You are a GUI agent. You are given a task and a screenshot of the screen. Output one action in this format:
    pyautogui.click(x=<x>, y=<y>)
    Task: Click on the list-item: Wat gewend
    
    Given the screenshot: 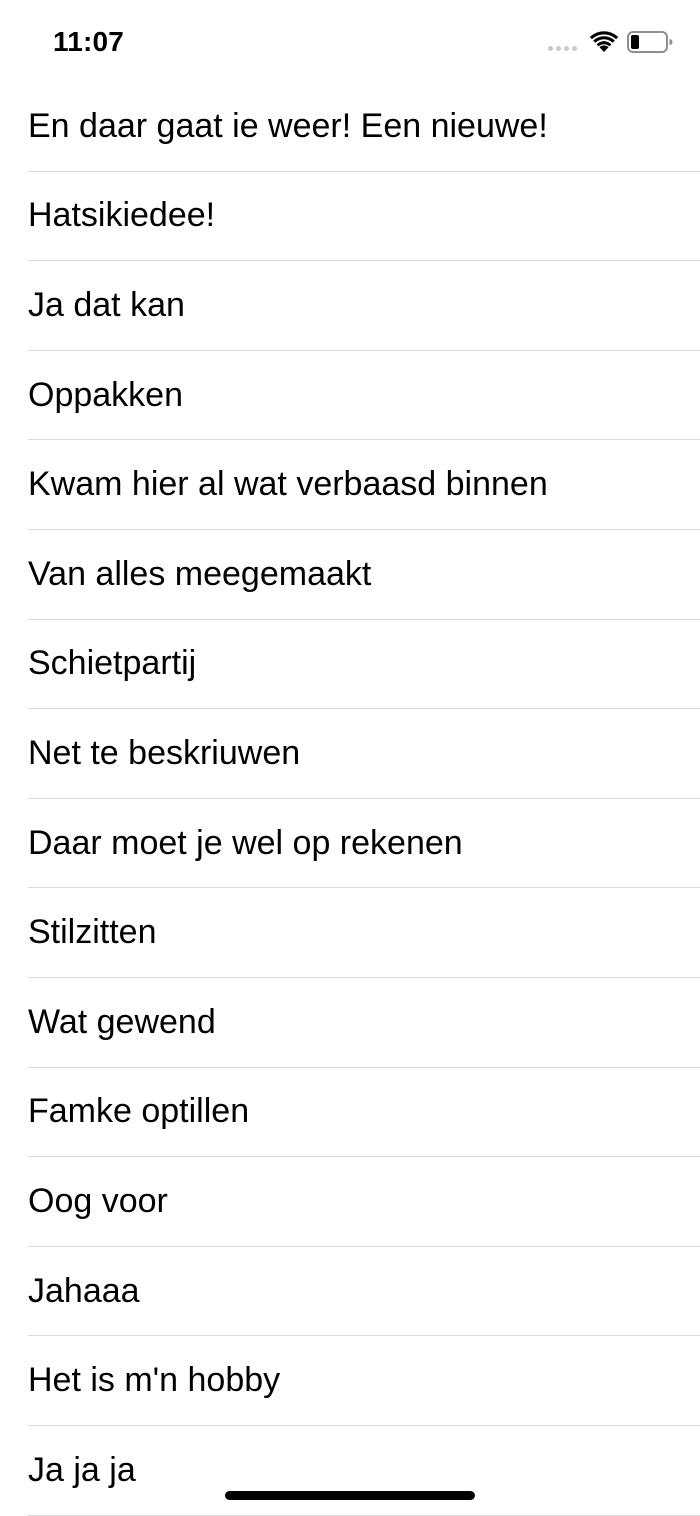 What is the action you would take?
    pyautogui.click(x=364, y=1023)
    